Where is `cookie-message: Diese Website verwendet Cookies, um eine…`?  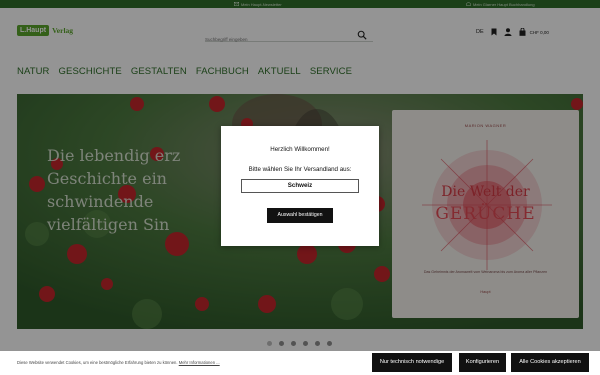 cookie-message: Diese Website verwendet Cookies, um eine… is located at coordinates (97, 362).